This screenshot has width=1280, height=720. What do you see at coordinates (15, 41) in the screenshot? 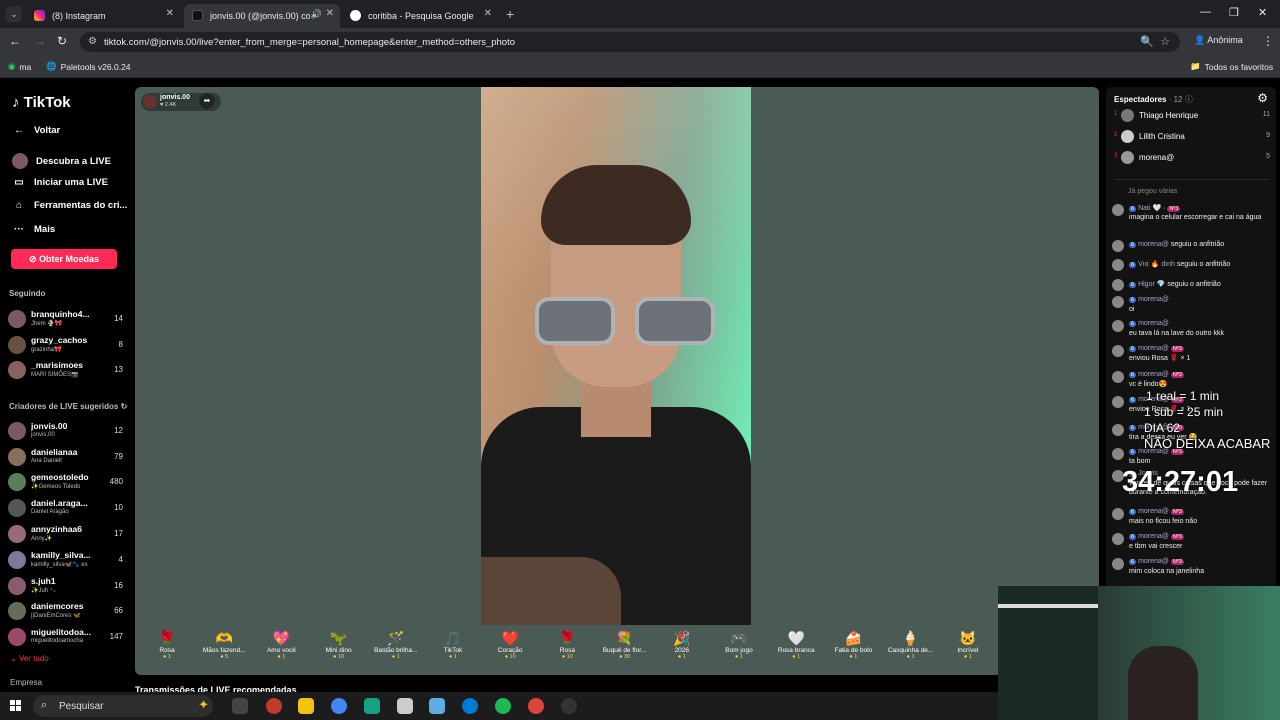
I see `back-arrow-icon: ←` at bounding box center [15, 41].